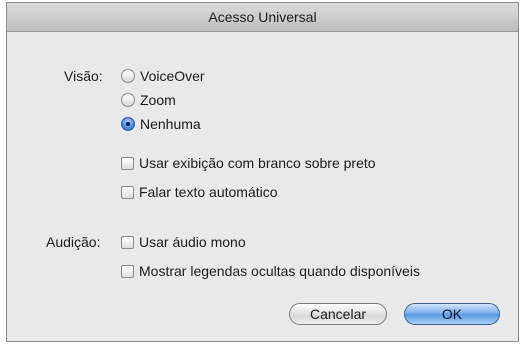 The width and height of the screenshot is (525, 344). I want to click on title-bar: Acesso Universal, so click(262, 17).